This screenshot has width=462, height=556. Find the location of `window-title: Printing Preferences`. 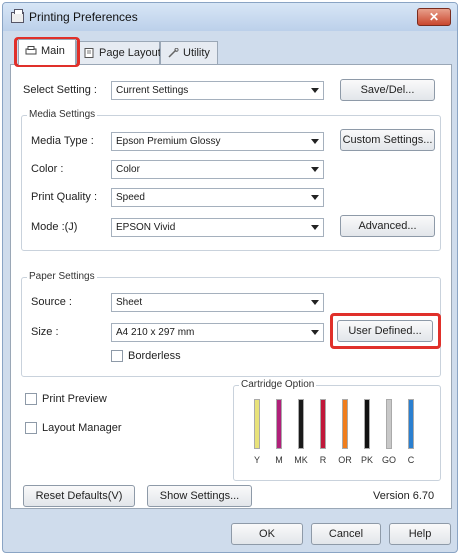

window-title: Printing Preferences is located at coordinates (83, 17).